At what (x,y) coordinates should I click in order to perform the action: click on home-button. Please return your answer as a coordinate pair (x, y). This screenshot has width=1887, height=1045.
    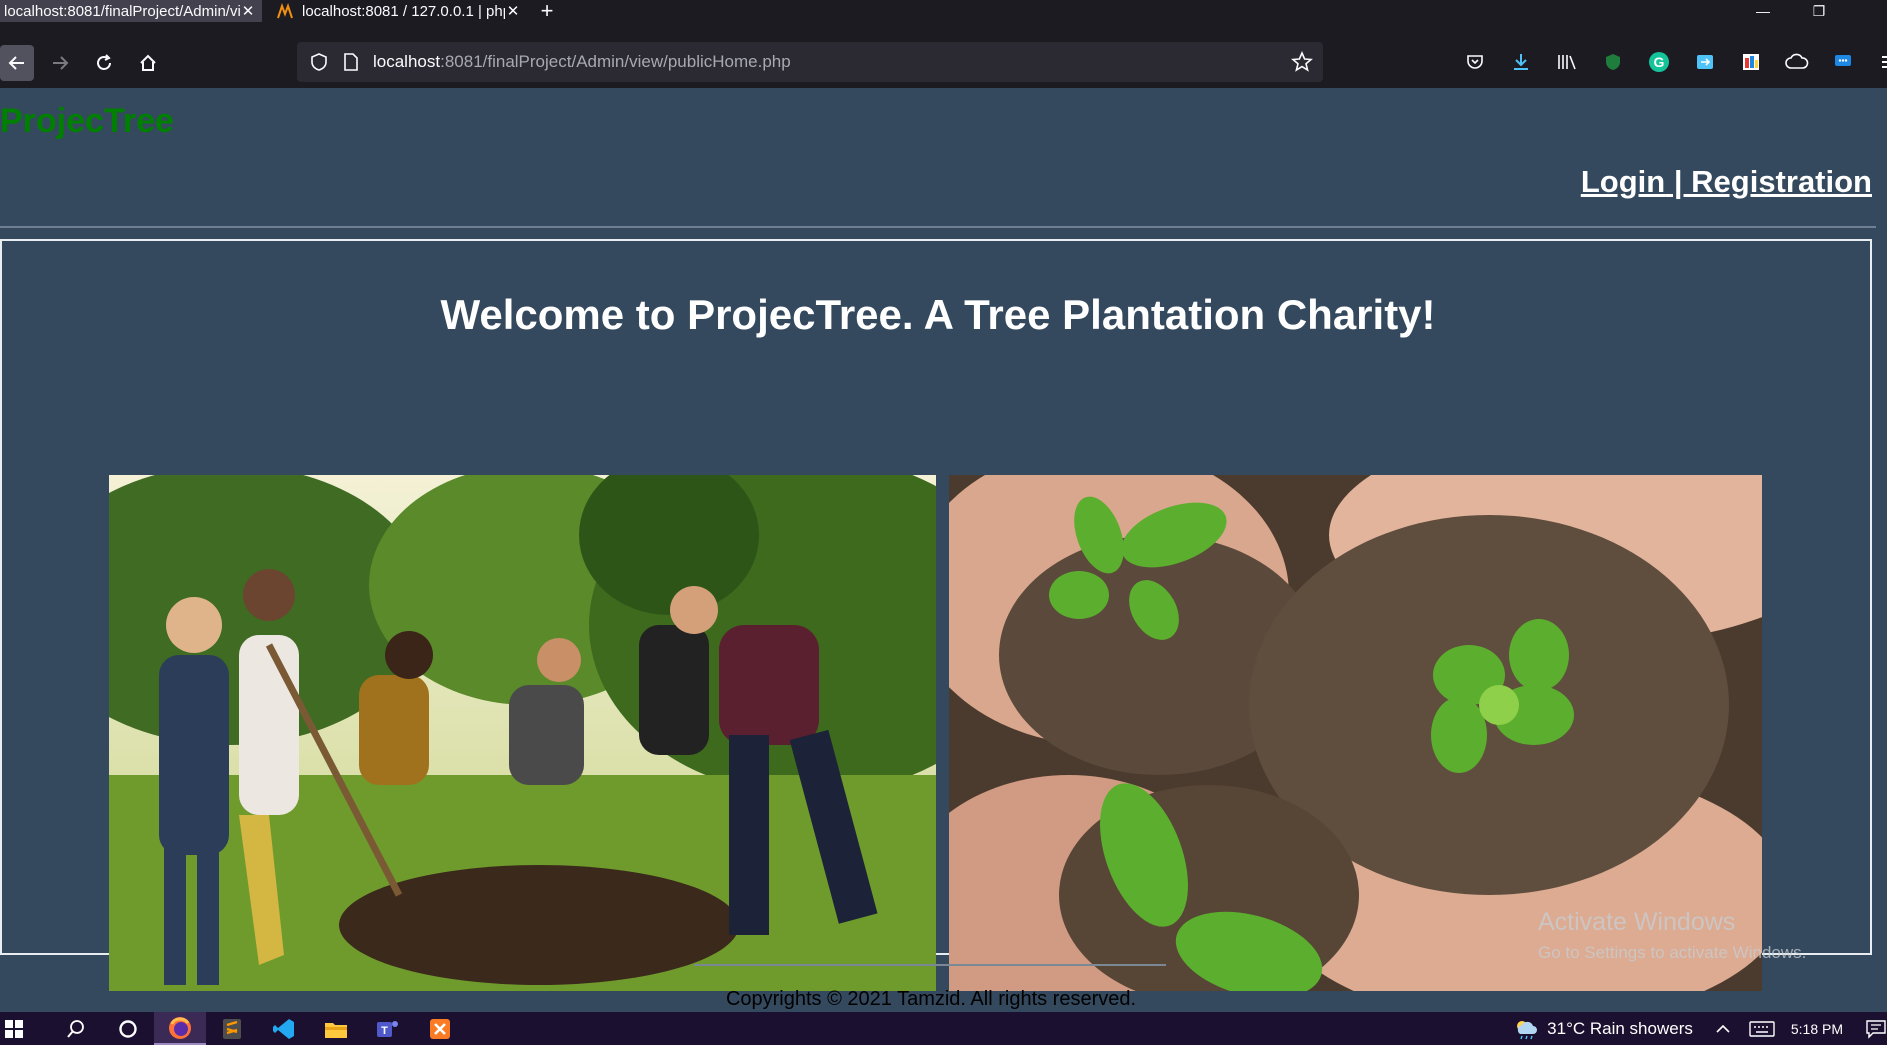
    Looking at the image, I should click on (148, 63).